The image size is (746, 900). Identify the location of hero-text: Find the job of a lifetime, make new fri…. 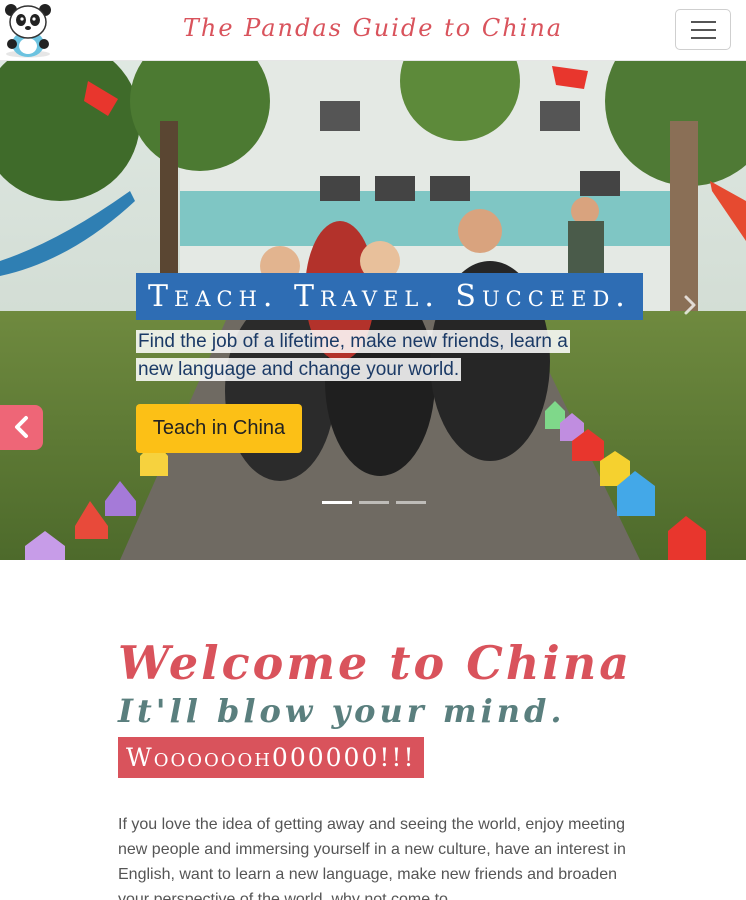
(367, 356).